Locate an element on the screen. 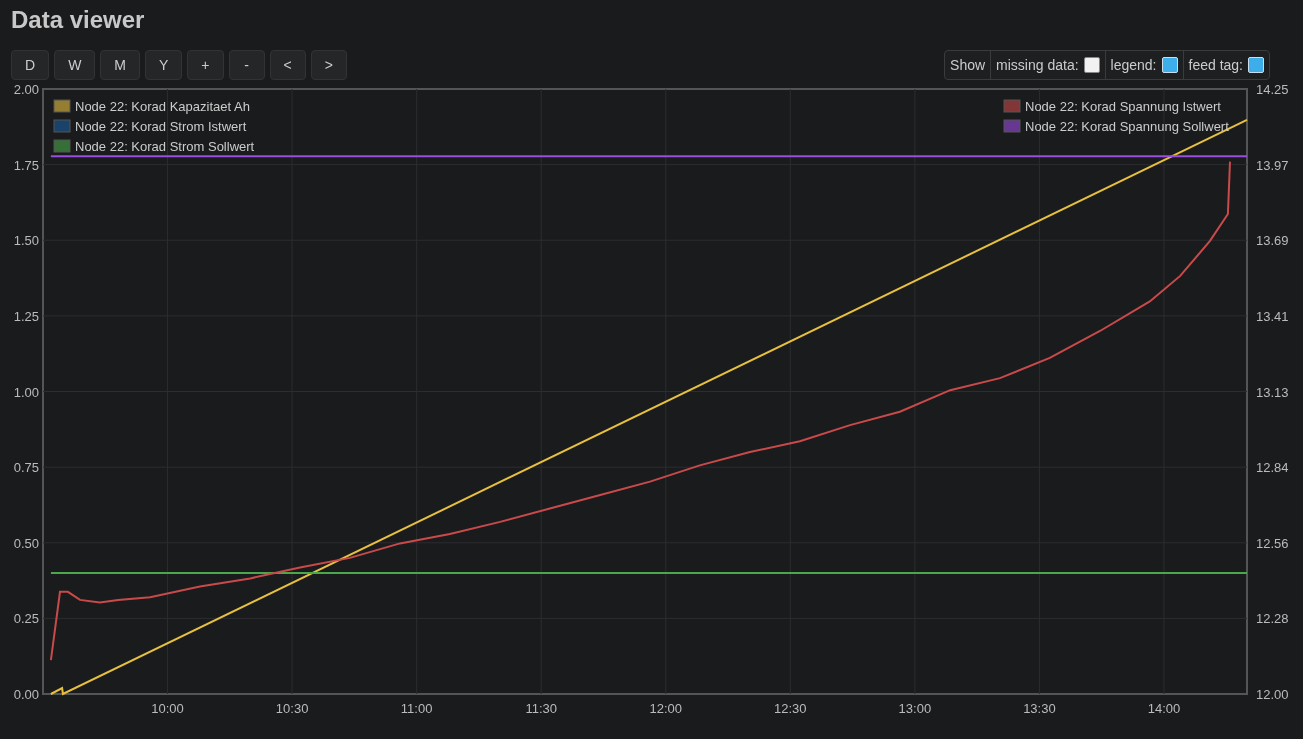  range-button: - is located at coordinates (246, 64).